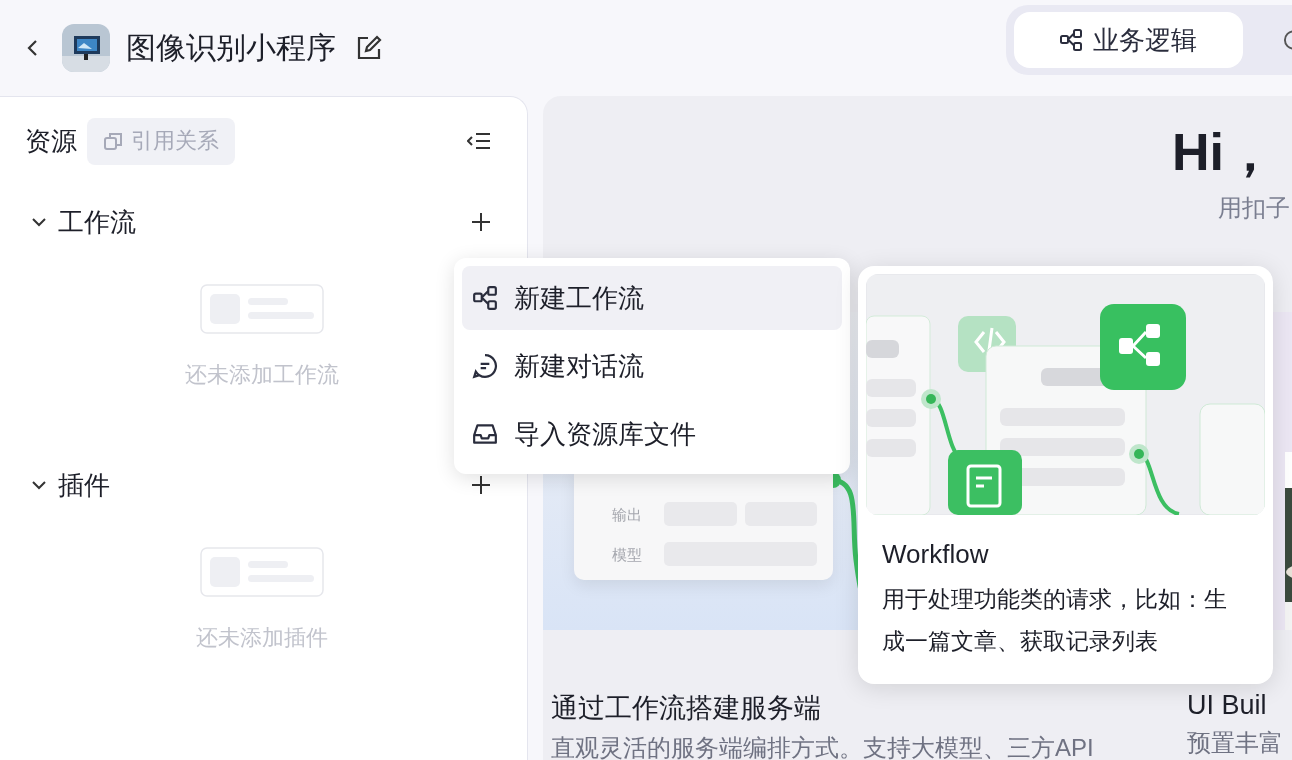 Image resolution: width=1292 pixels, height=760 pixels. I want to click on inbox-icon, so click(485, 434).